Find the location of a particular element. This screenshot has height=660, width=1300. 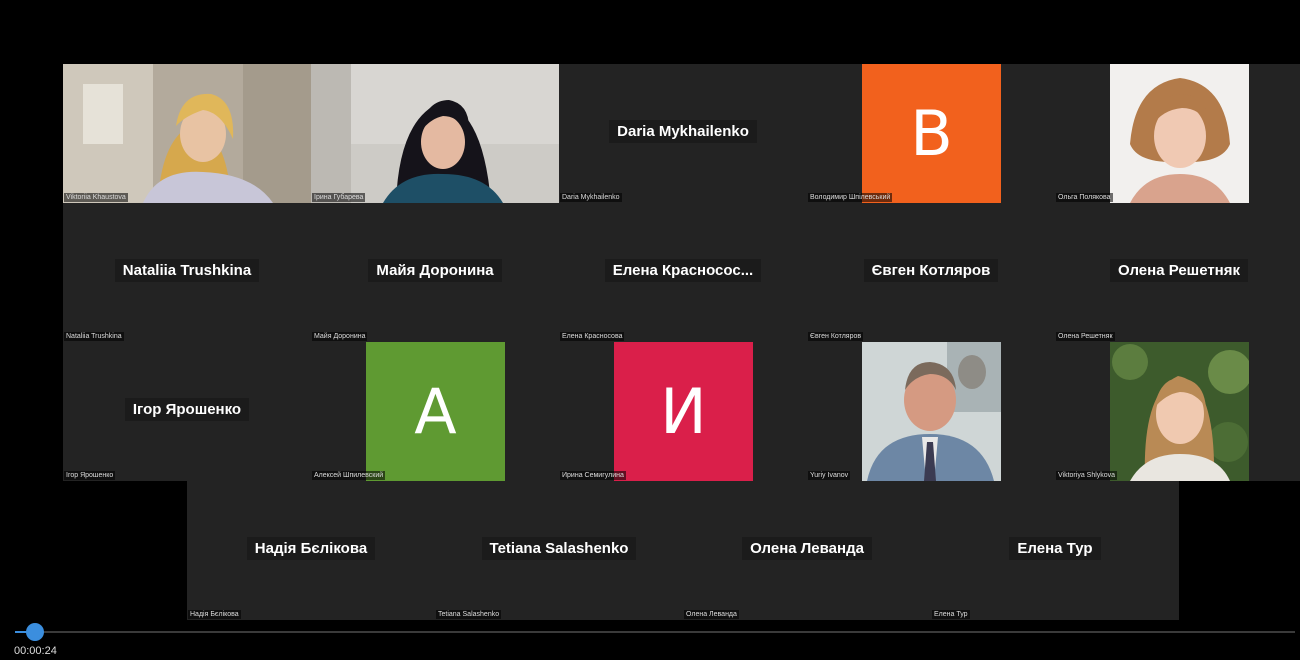

participant-display-name: Майя Доронина is located at coordinates (435, 270).